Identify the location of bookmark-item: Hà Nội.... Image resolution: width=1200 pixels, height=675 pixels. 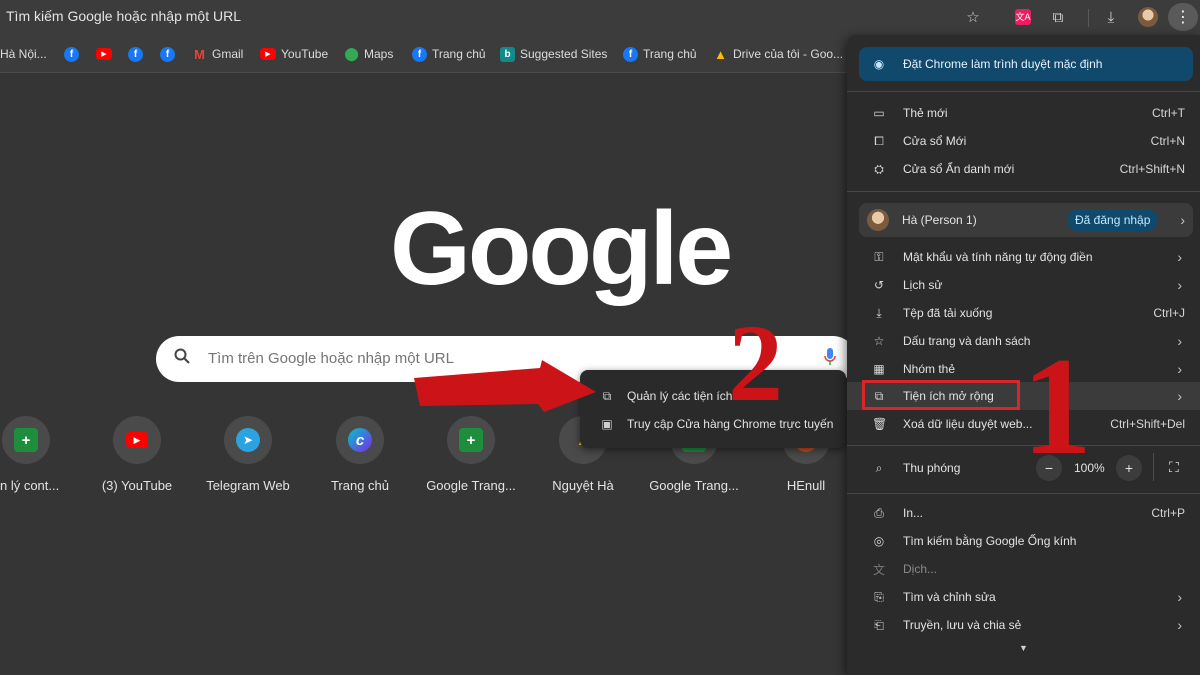
(23, 54).